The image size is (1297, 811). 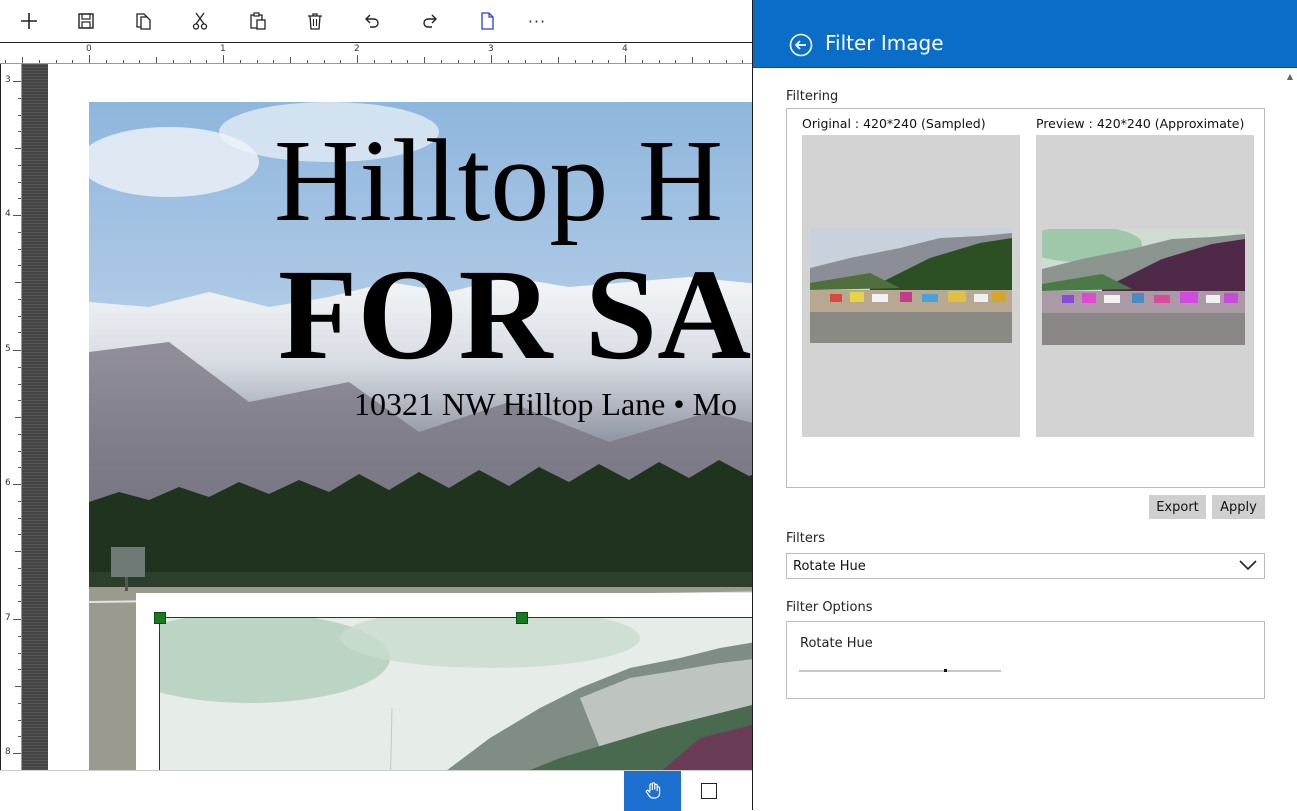 What do you see at coordinates (498, 181) in the screenshot?
I see `poster-title: Hilltop H` at bounding box center [498, 181].